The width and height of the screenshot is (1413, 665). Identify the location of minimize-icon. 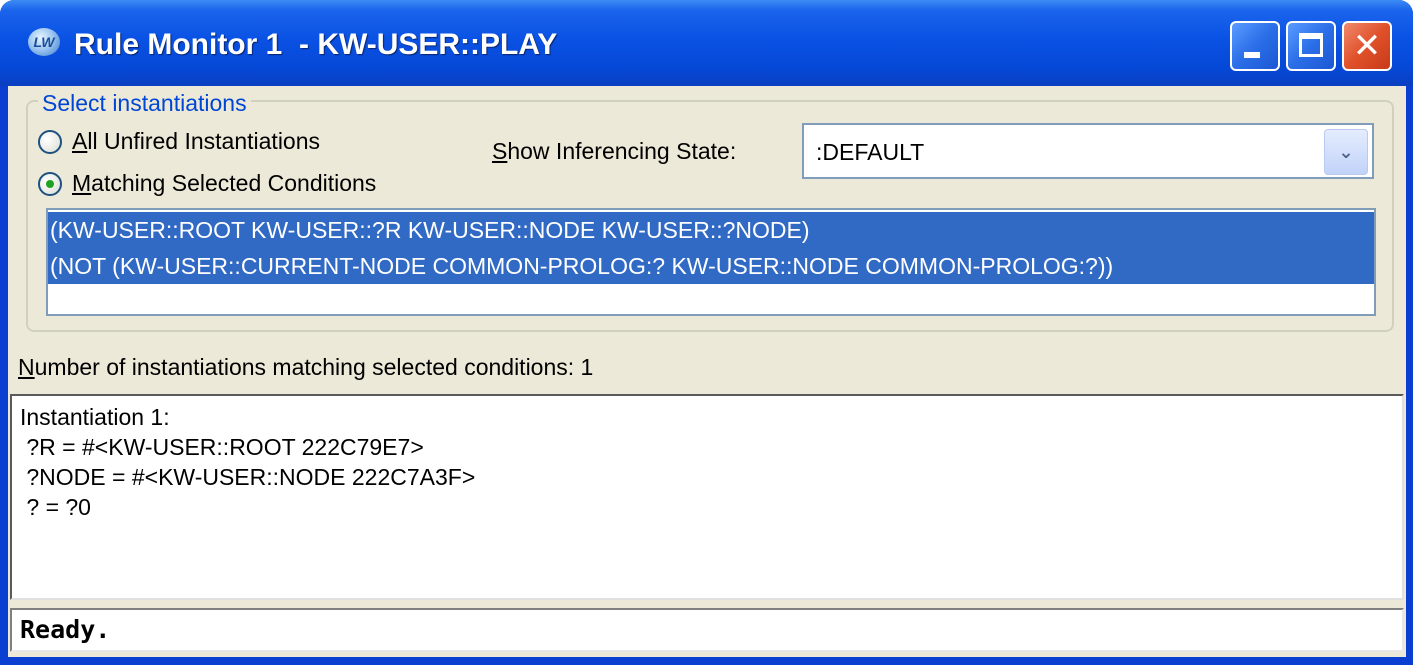
(1252, 55).